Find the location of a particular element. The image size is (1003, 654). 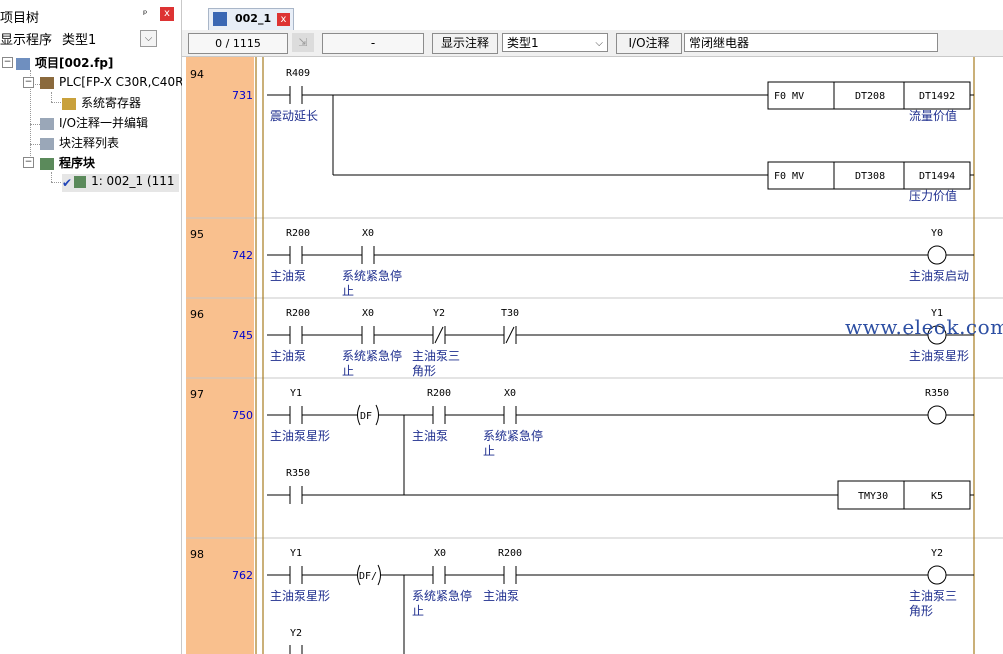

tree-item-project: 项目[002.fp] is located at coordinates (64, 63).